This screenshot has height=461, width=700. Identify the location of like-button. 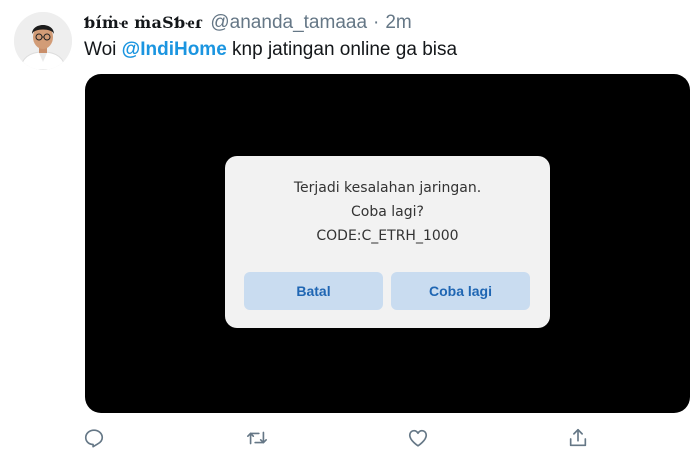
(418, 438).